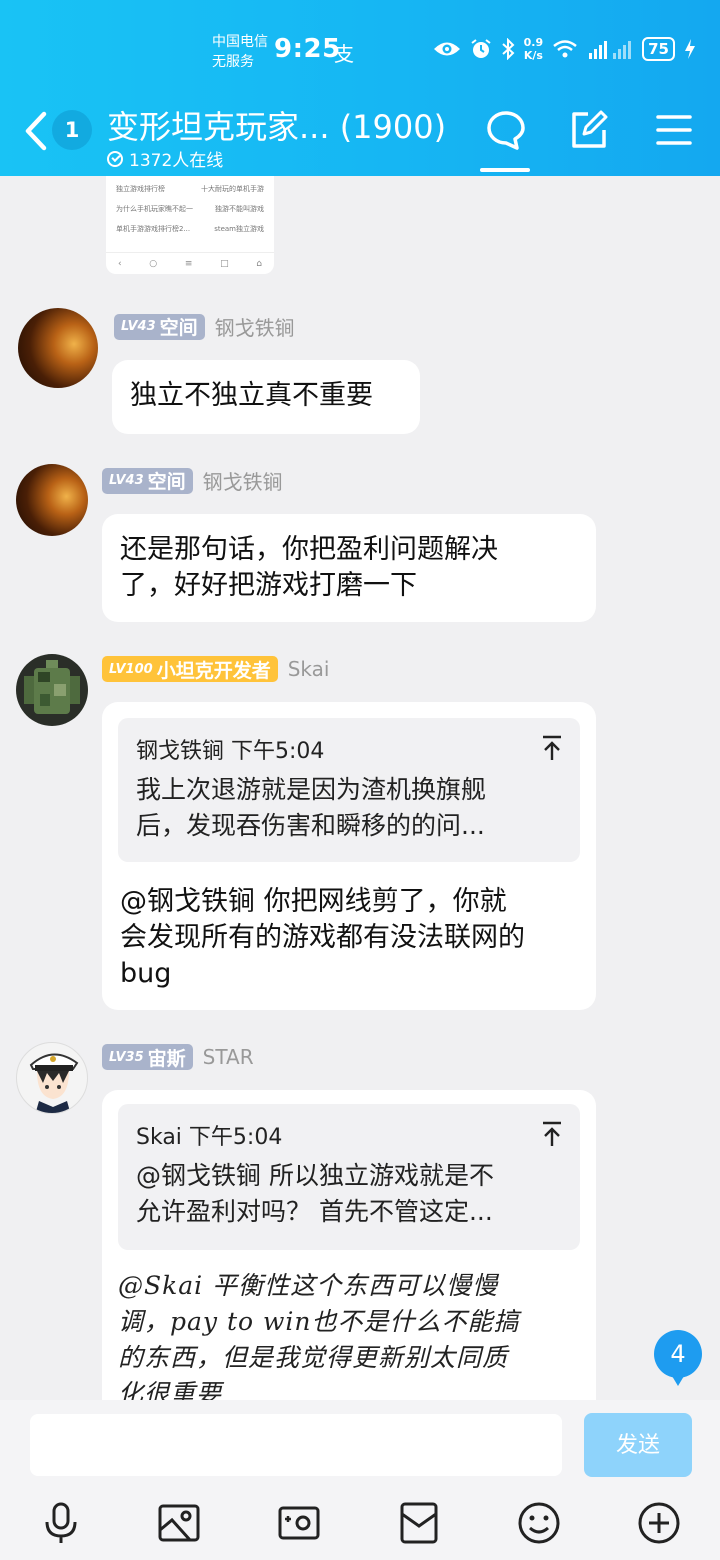 The width and height of the screenshot is (720, 1560). What do you see at coordinates (315, 1175) in the screenshot?
I see `quote-line: @钢戈铁锏 所以独立游戏就是不` at bounding box center [315, 1175].